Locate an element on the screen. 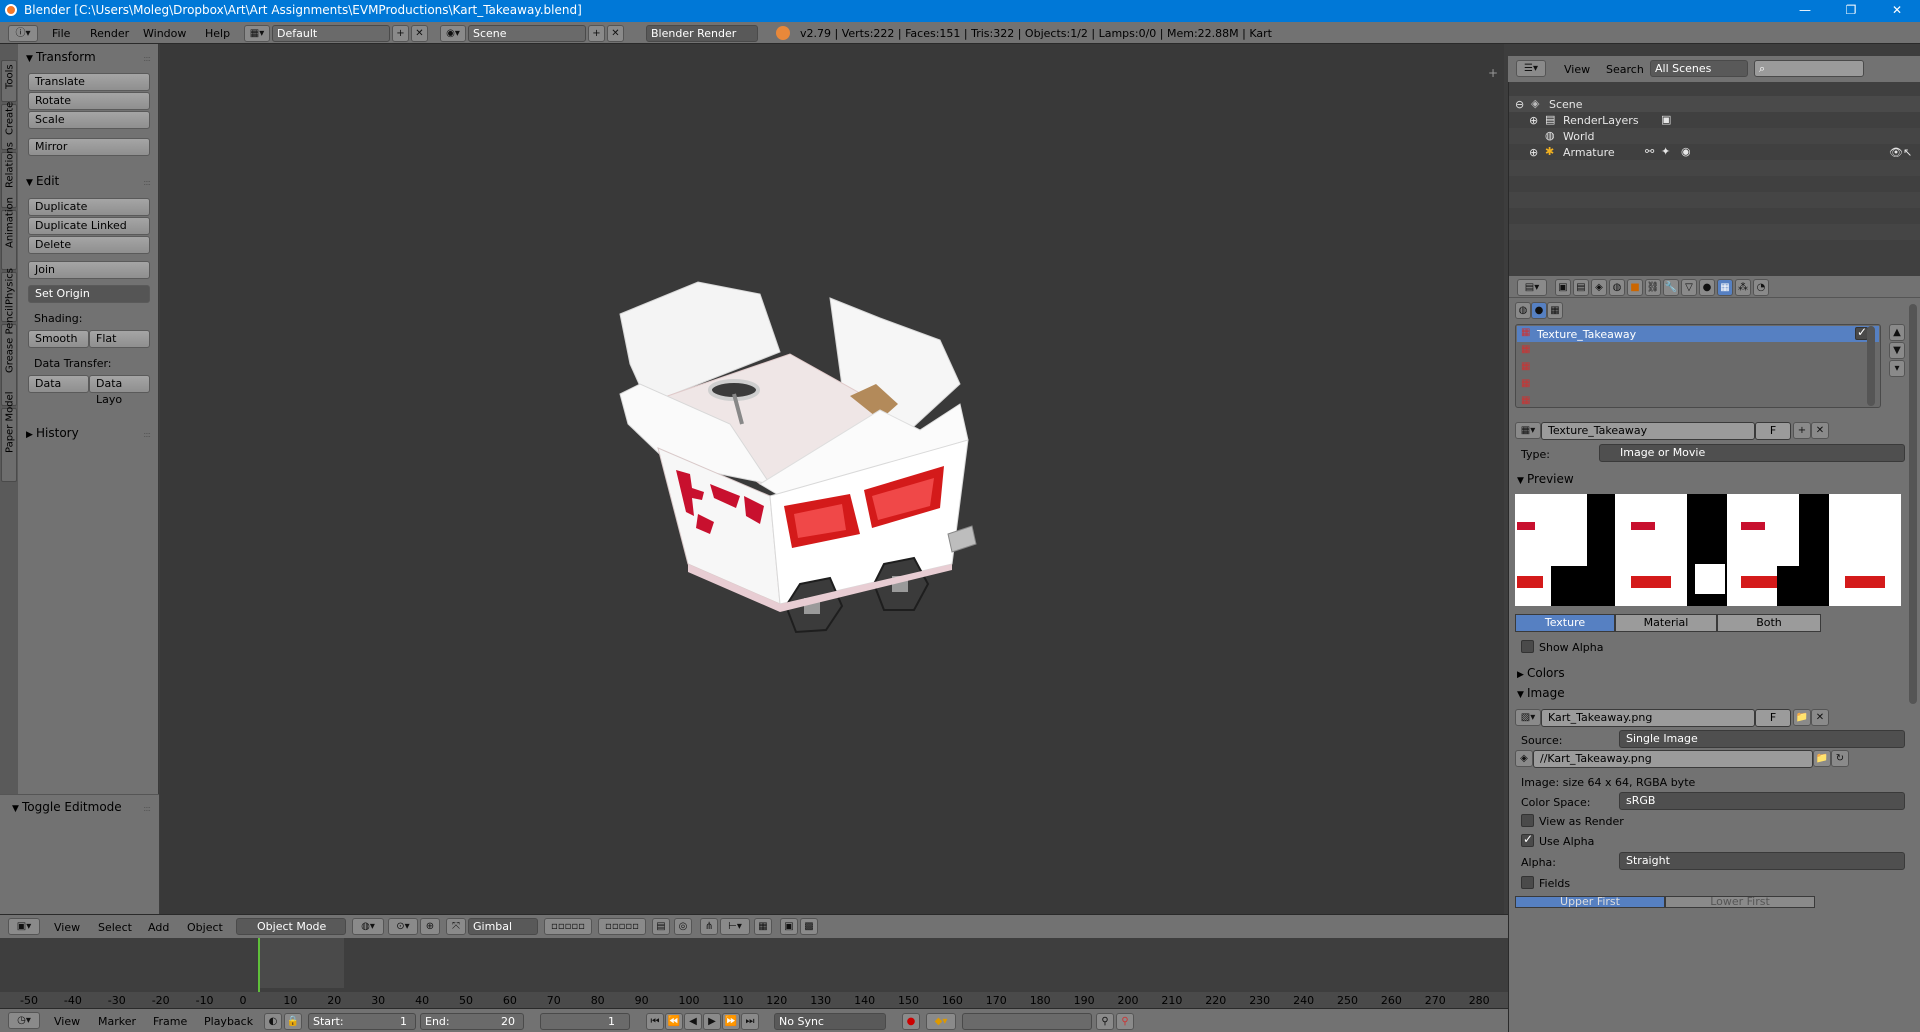  preview-material-tab: Material is located at coordinates (1666, 623).